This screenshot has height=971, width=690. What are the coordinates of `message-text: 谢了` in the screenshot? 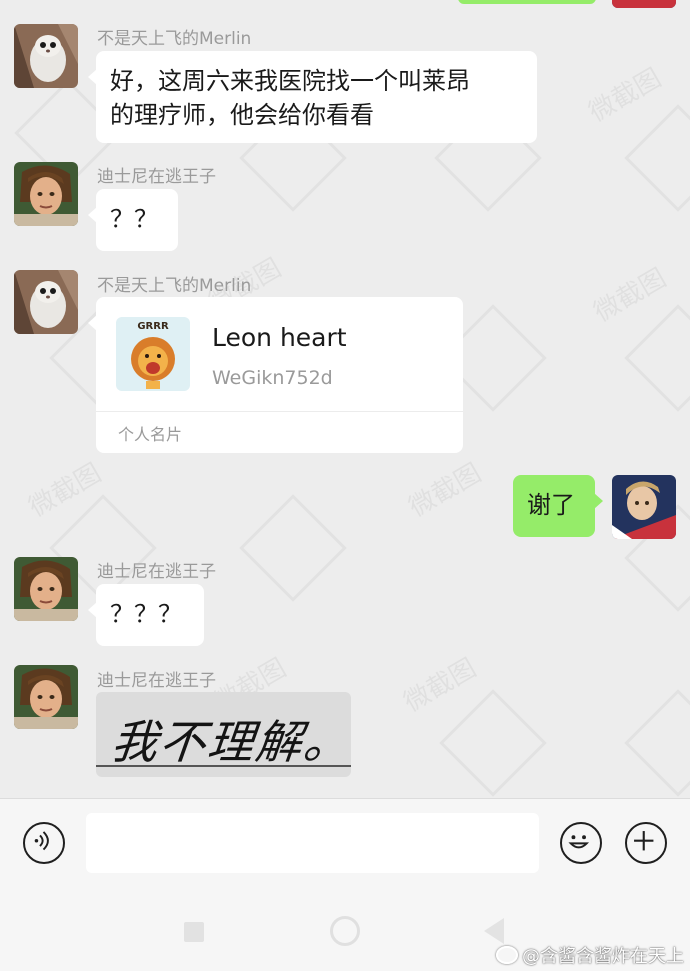 It's located at (551, 505).